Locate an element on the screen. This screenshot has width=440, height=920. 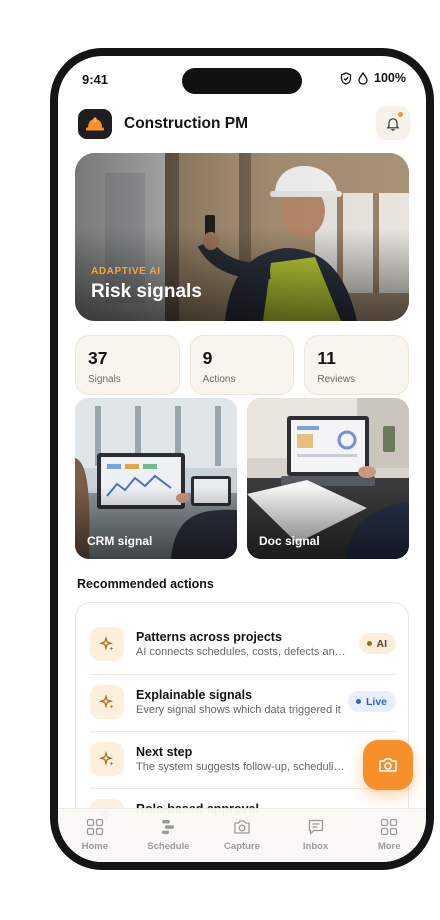
badge-label: AI is located at coordinates (382, 643).